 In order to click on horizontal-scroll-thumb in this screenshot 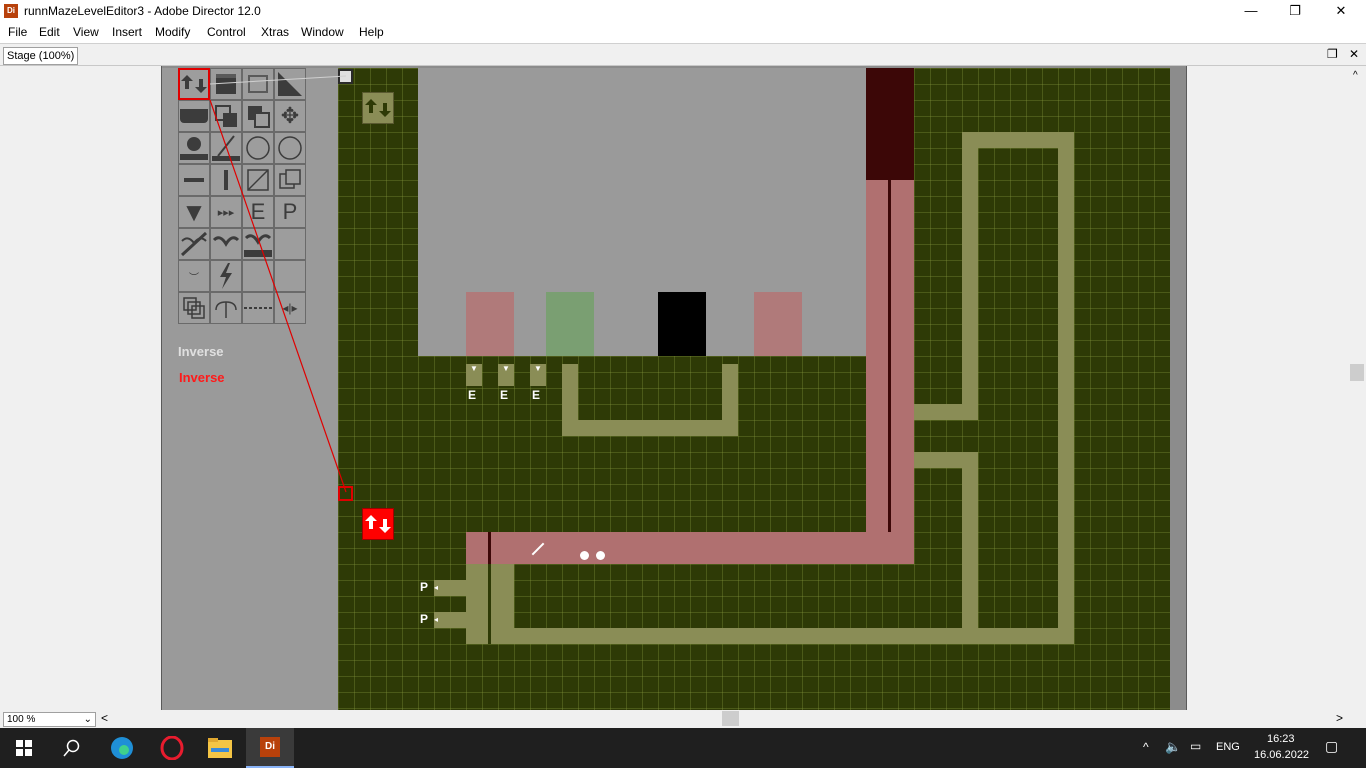, I will do `click(730, 718)`.